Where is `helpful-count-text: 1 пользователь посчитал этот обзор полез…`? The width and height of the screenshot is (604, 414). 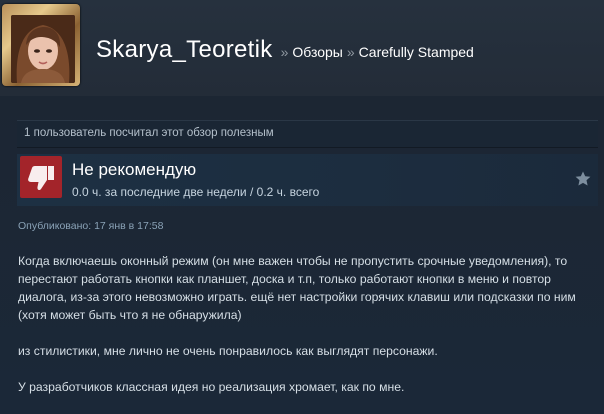
helpful-count-text: 1 пользователь посчитал этот обзор полез… is located at coordinates (149, 133).